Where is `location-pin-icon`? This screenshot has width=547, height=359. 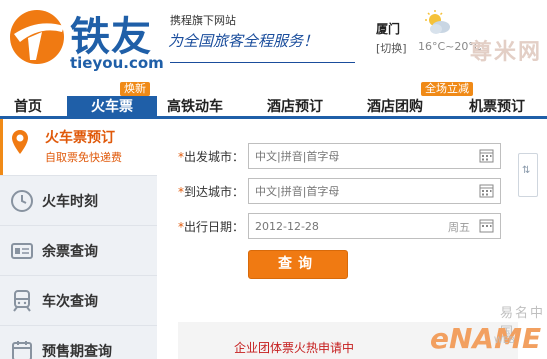 location-pin-icon is located at coordinates (20, 142).